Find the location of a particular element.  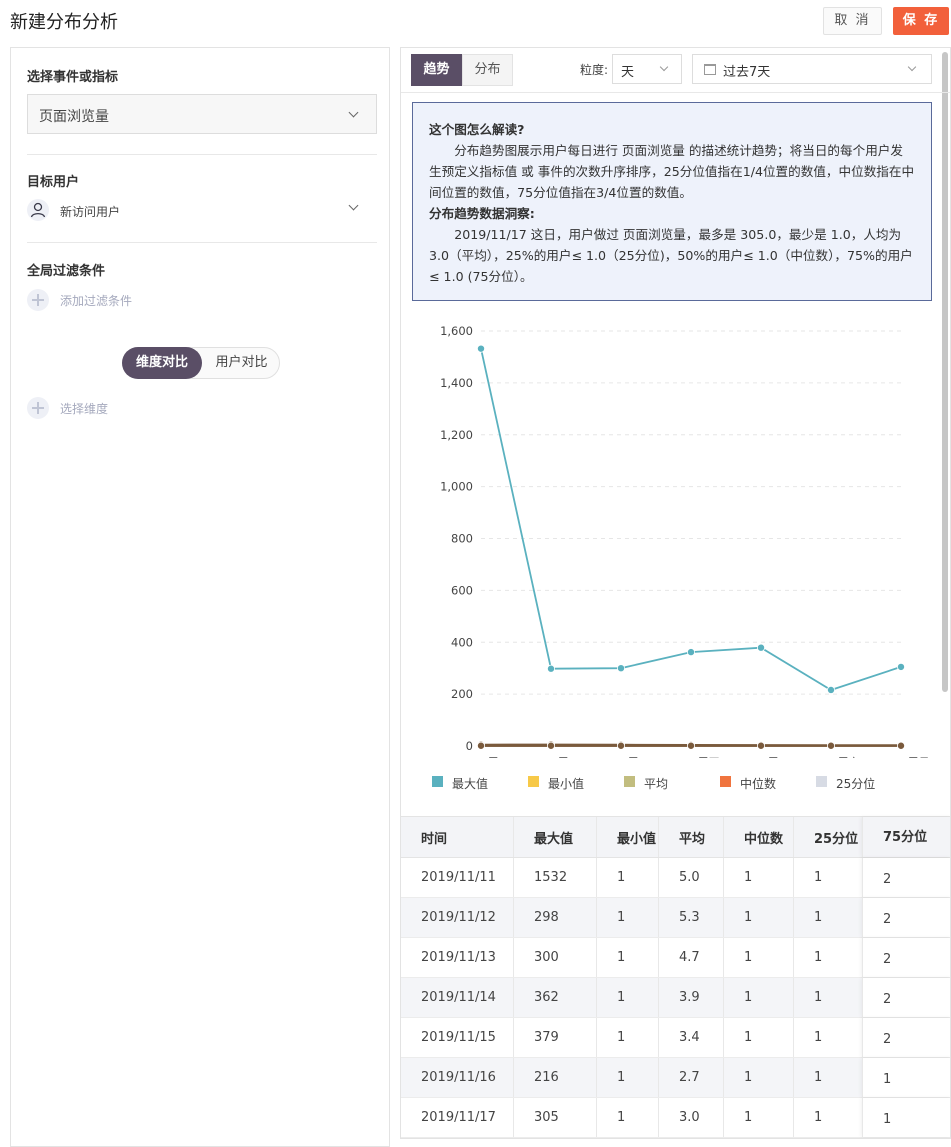

legend-item: 平均 is located at coordinates (646, 783).